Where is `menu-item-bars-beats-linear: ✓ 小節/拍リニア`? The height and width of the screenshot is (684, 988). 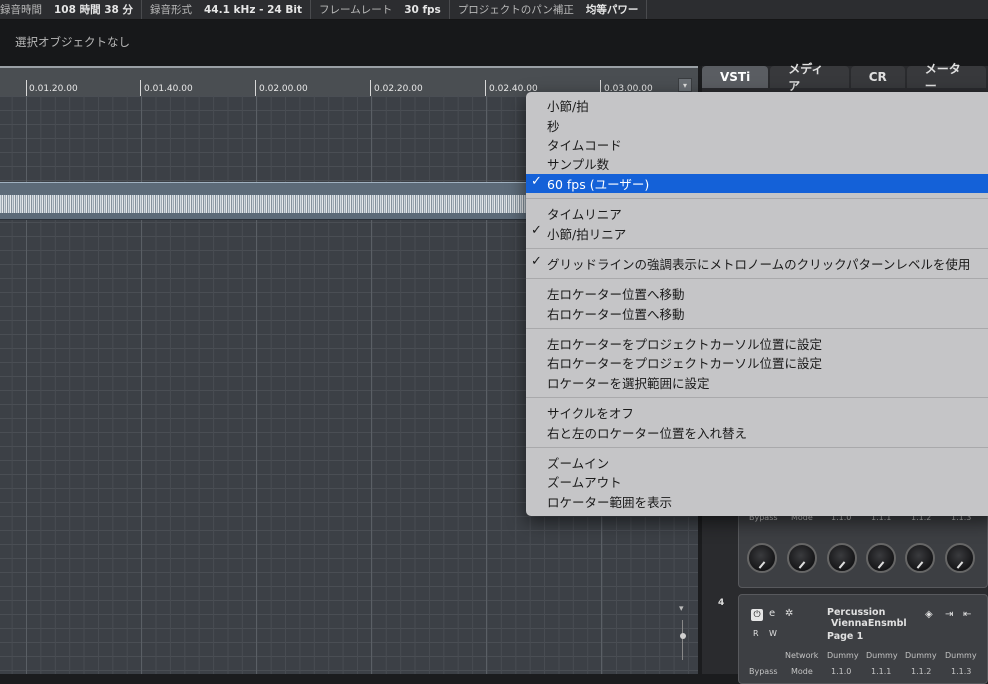
menu-item-bars-beats-linear: ✓ 小節/拍リニア is located at coordinates (757, 232).